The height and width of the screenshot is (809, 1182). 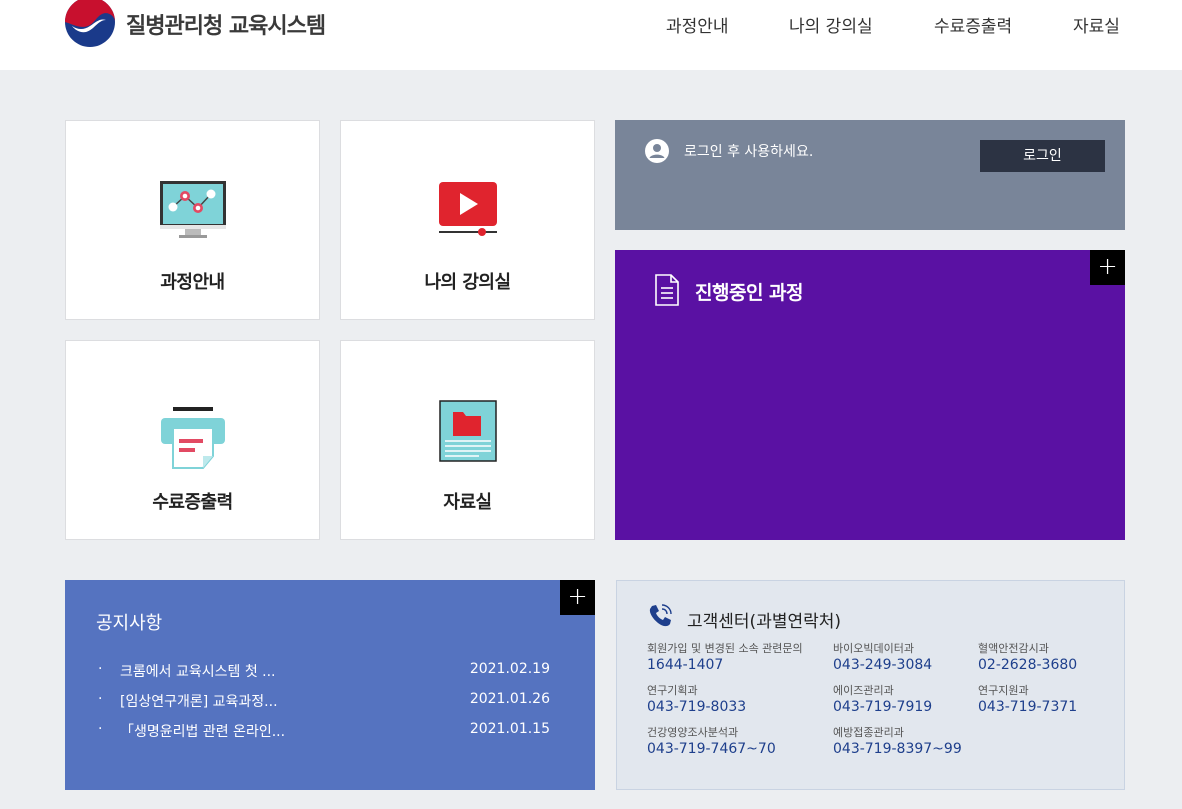 What do you see at coordinates (870, 175) in the screenshot?
I see `login-panel: 로그인 후 사용하세요. 로그인` at bounding box center [870, 175].